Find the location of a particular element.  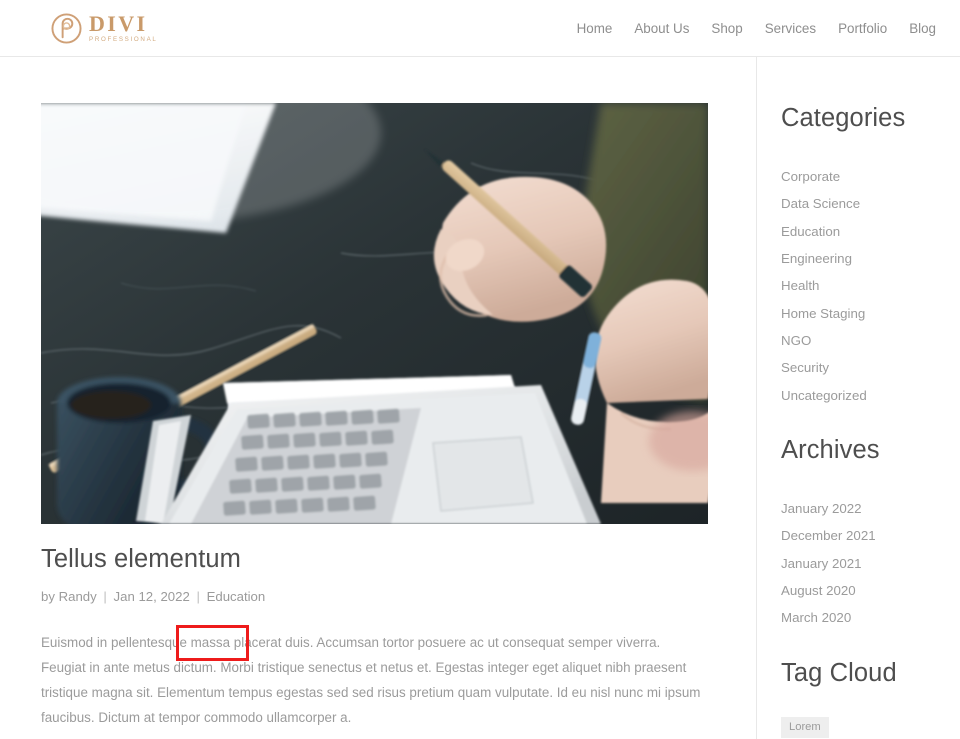

list-item: Uncategorized is located at coordinates (870, 395).